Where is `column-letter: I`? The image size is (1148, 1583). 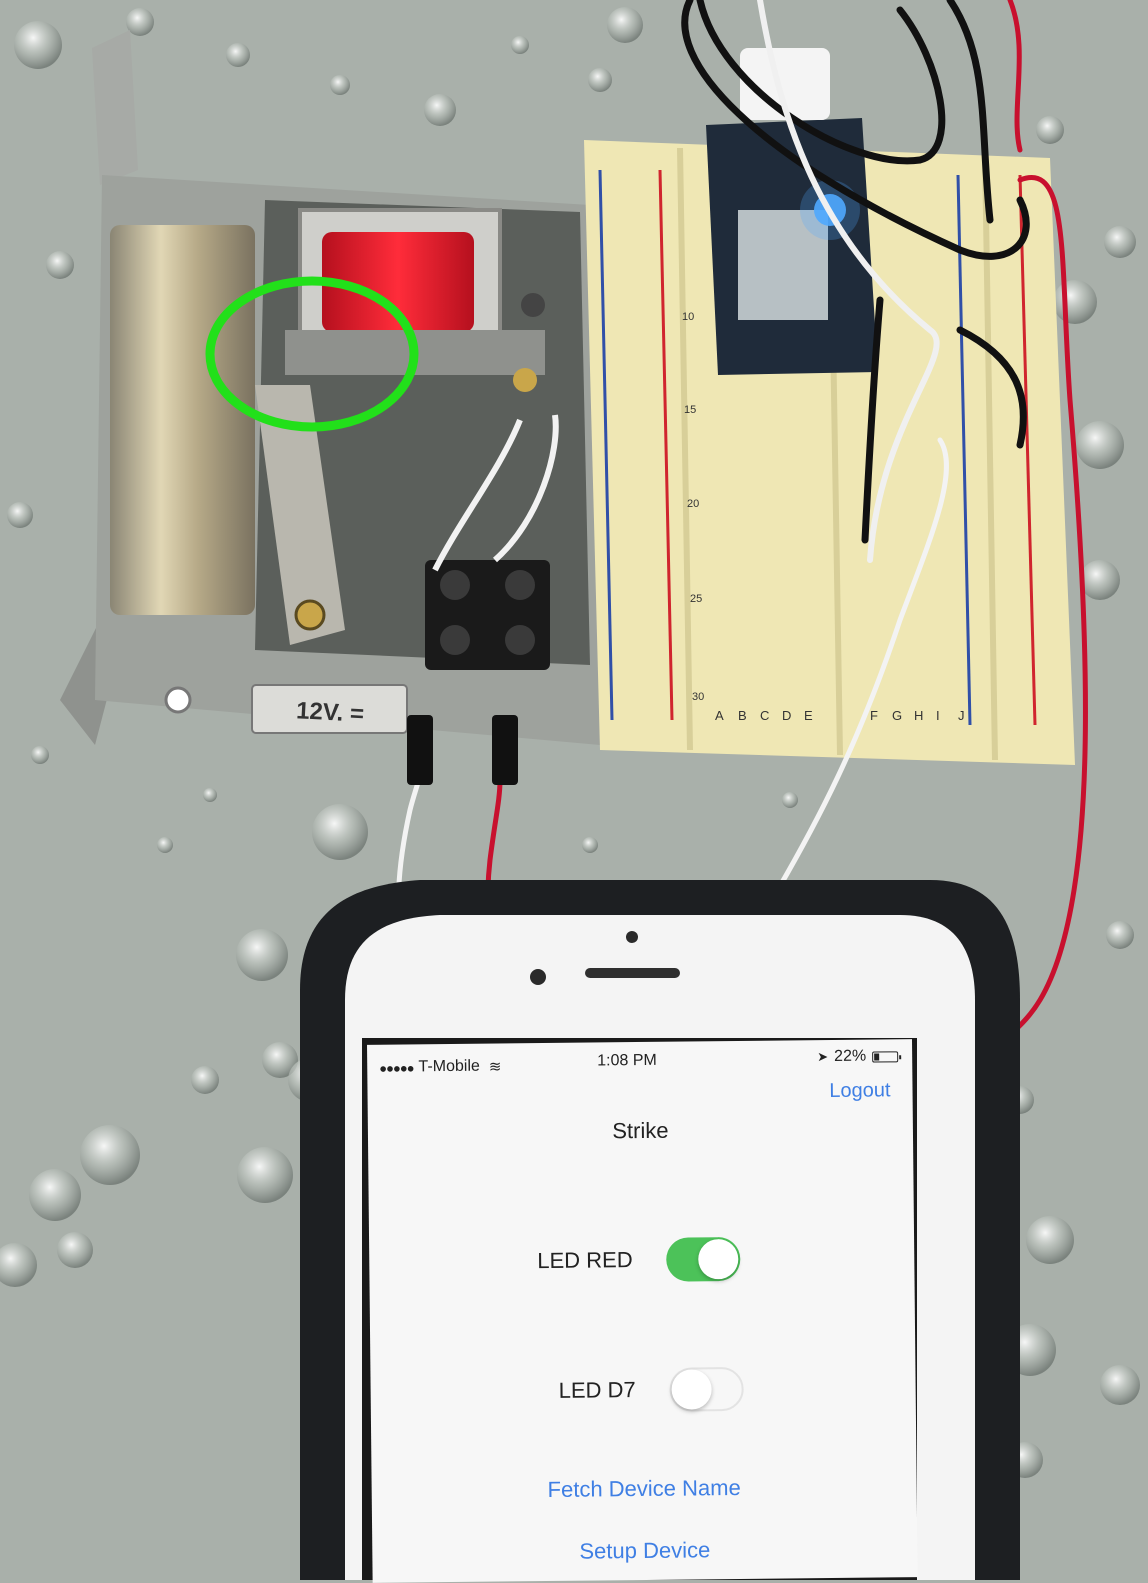 column-letter: I is located at coordinates (938, 715).